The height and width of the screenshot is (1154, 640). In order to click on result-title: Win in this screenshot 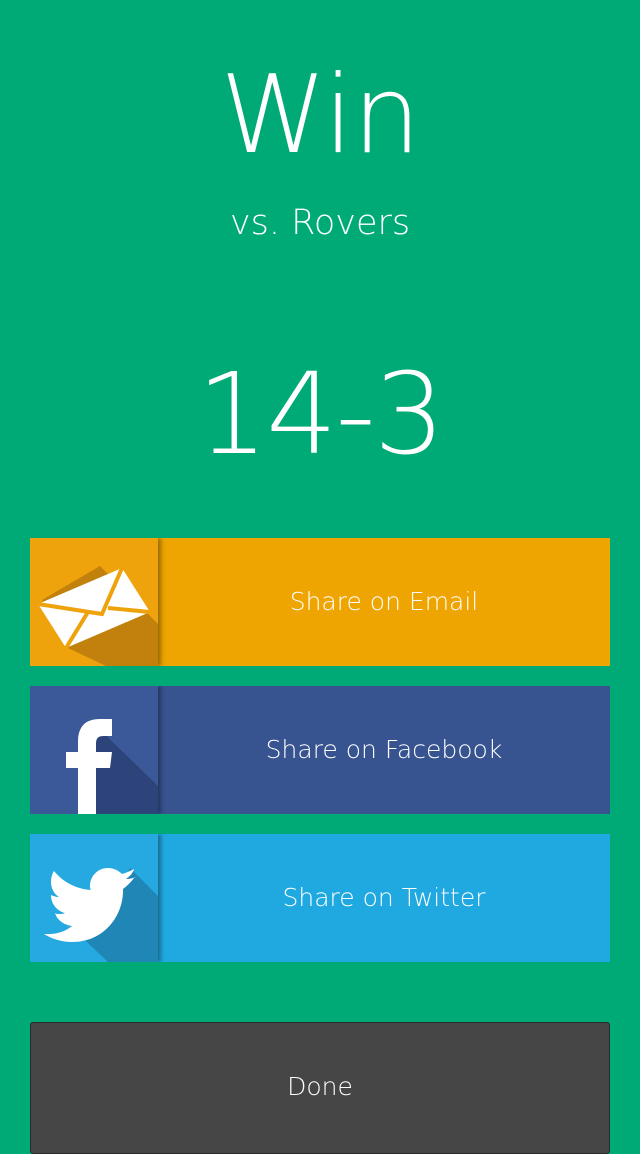, I will do `click(320, 115)`.